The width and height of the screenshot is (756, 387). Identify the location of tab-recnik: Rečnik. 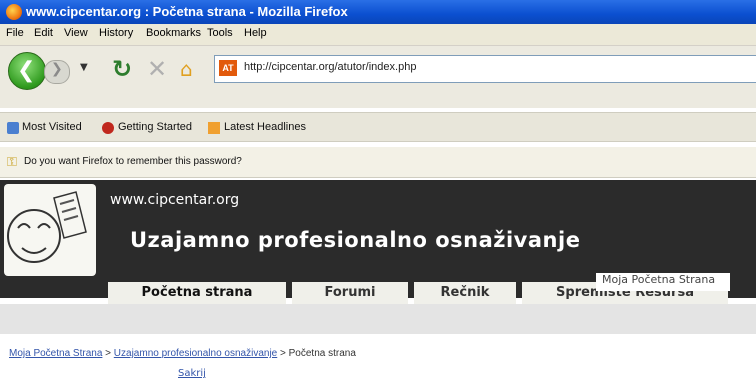
(465, 293).